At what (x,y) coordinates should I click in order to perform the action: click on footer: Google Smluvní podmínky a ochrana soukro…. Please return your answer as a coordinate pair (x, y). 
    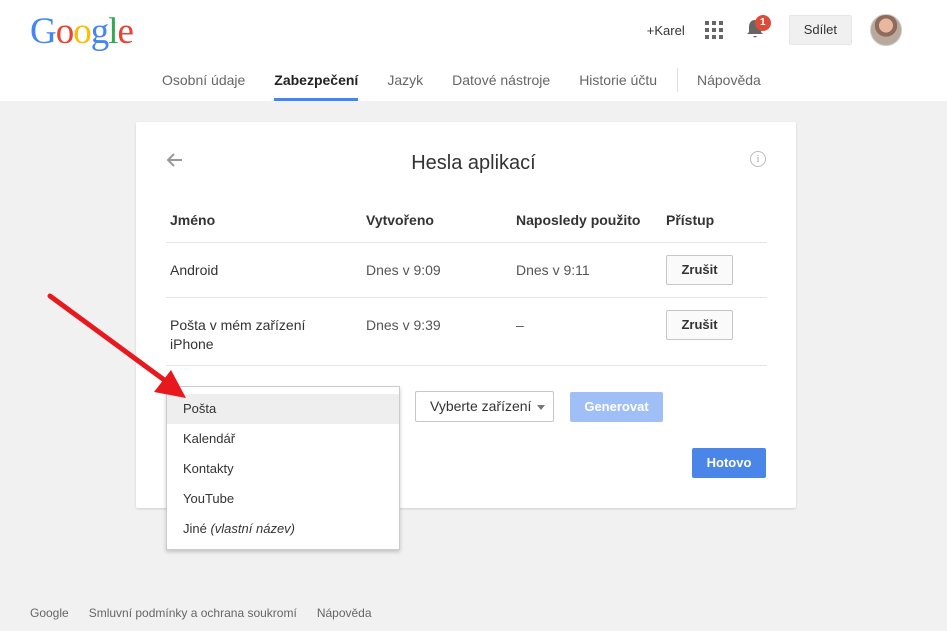
    Looking at the image, I should click on (211, 613).